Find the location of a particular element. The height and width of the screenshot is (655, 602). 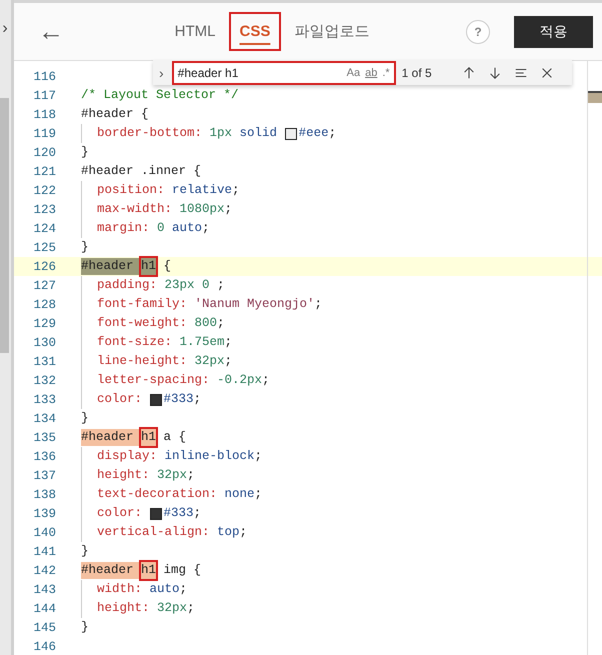

line-number: 120 is located at coordinates (44, 153).